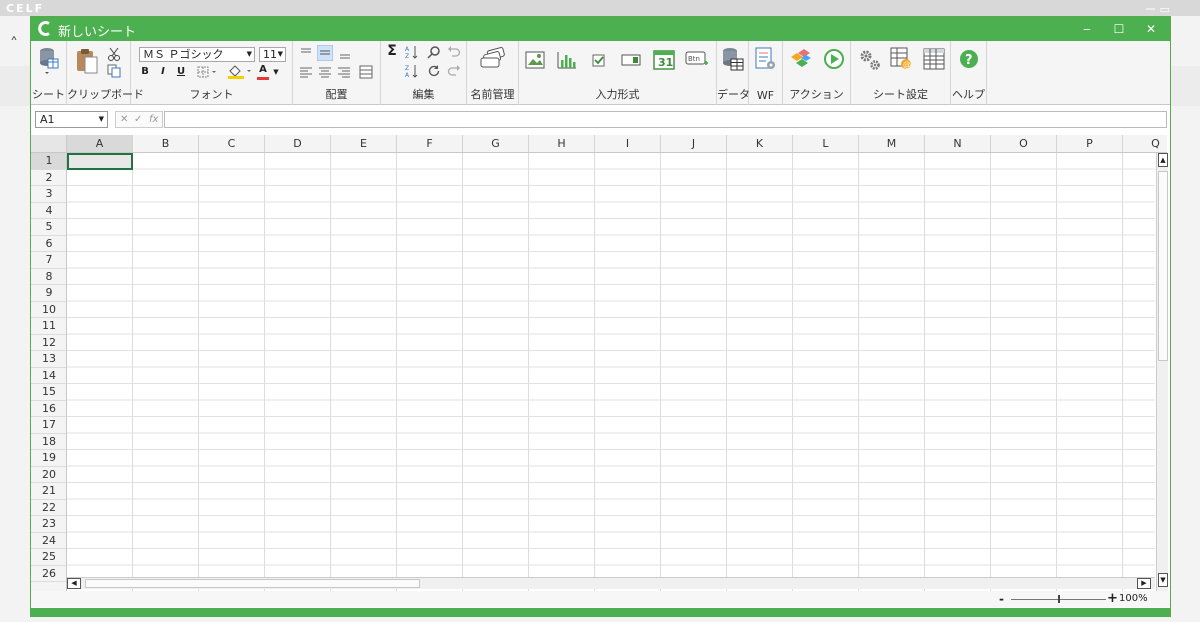 The image size is (1200, 622). Describe the element at coordinates (834, 59) in the screenshot. I see `run-icon` at that location.